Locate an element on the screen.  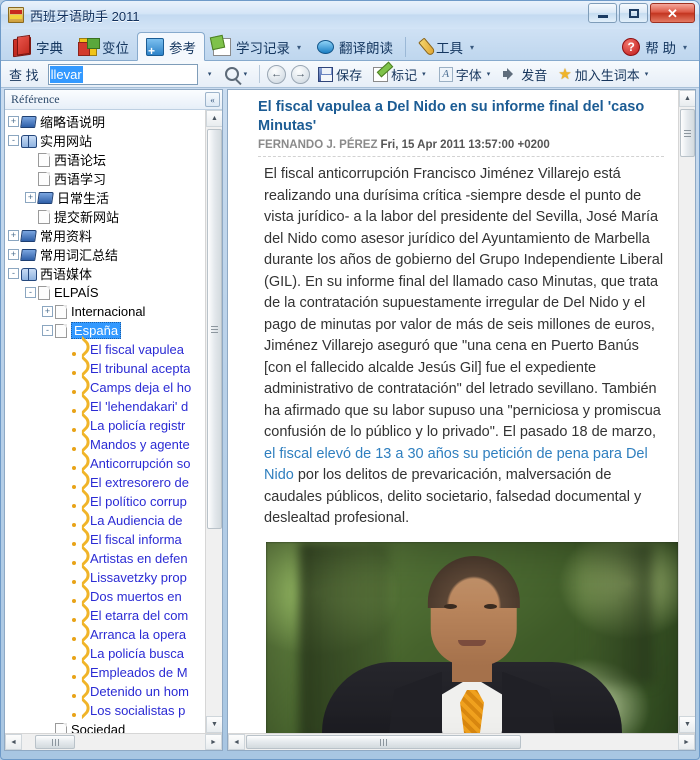
add-to-wordbook-button: ★ 加入生词本 ▾ is located at coordinates (604, 74).